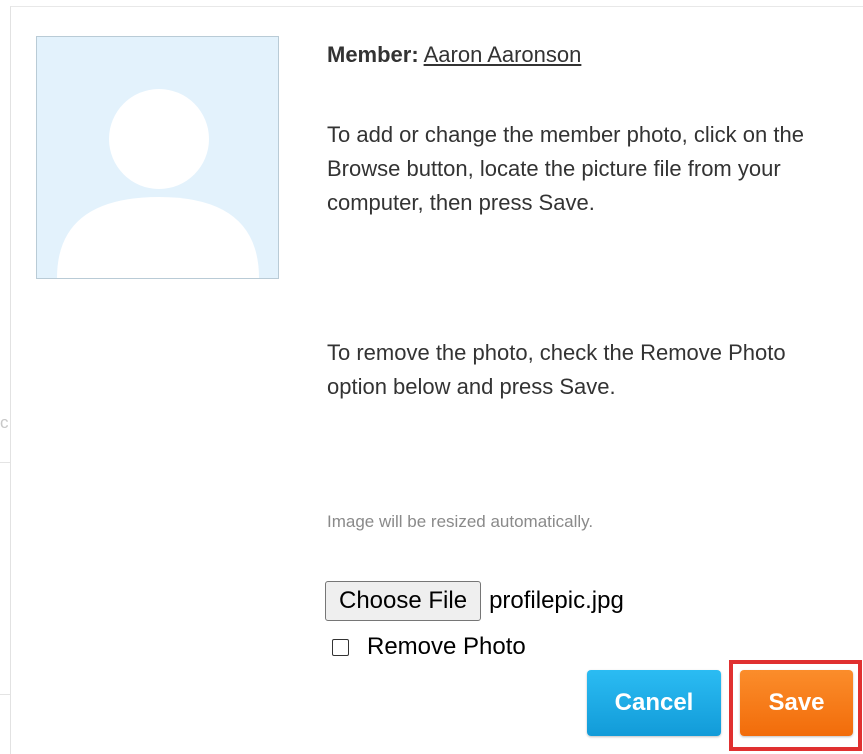 The image size is (863, 754). What do you see at coordinates (4, 422) in the screenshot?
I see `background-partial-text: c` at bounding box center [4, 422].